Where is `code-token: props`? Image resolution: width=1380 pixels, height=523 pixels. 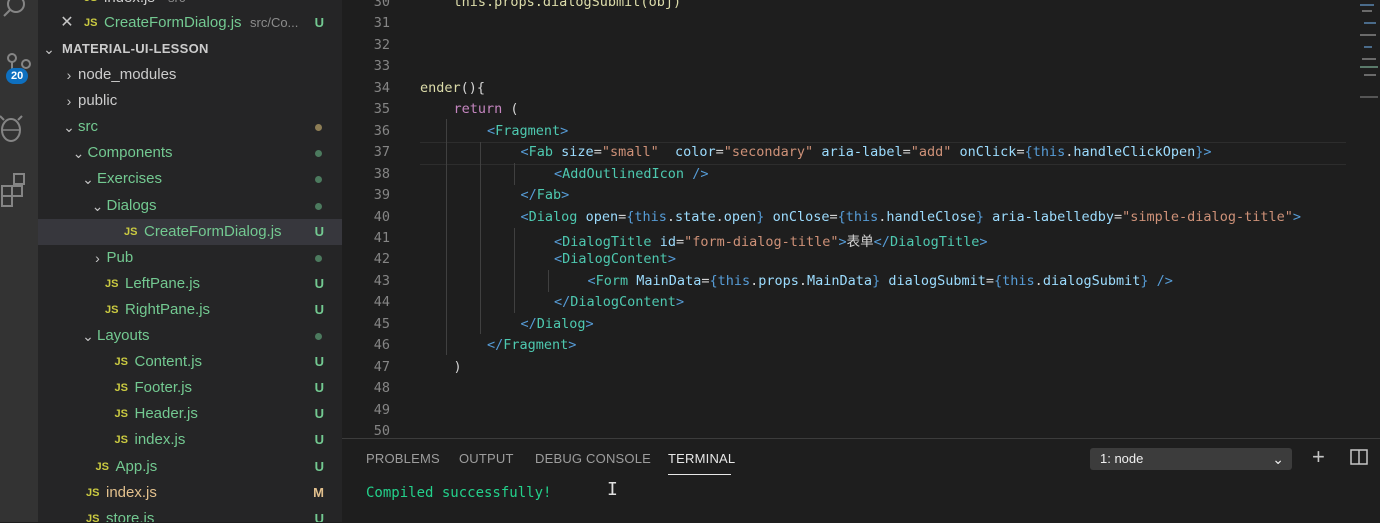 code-token: props is located at coordinates (778, 280).